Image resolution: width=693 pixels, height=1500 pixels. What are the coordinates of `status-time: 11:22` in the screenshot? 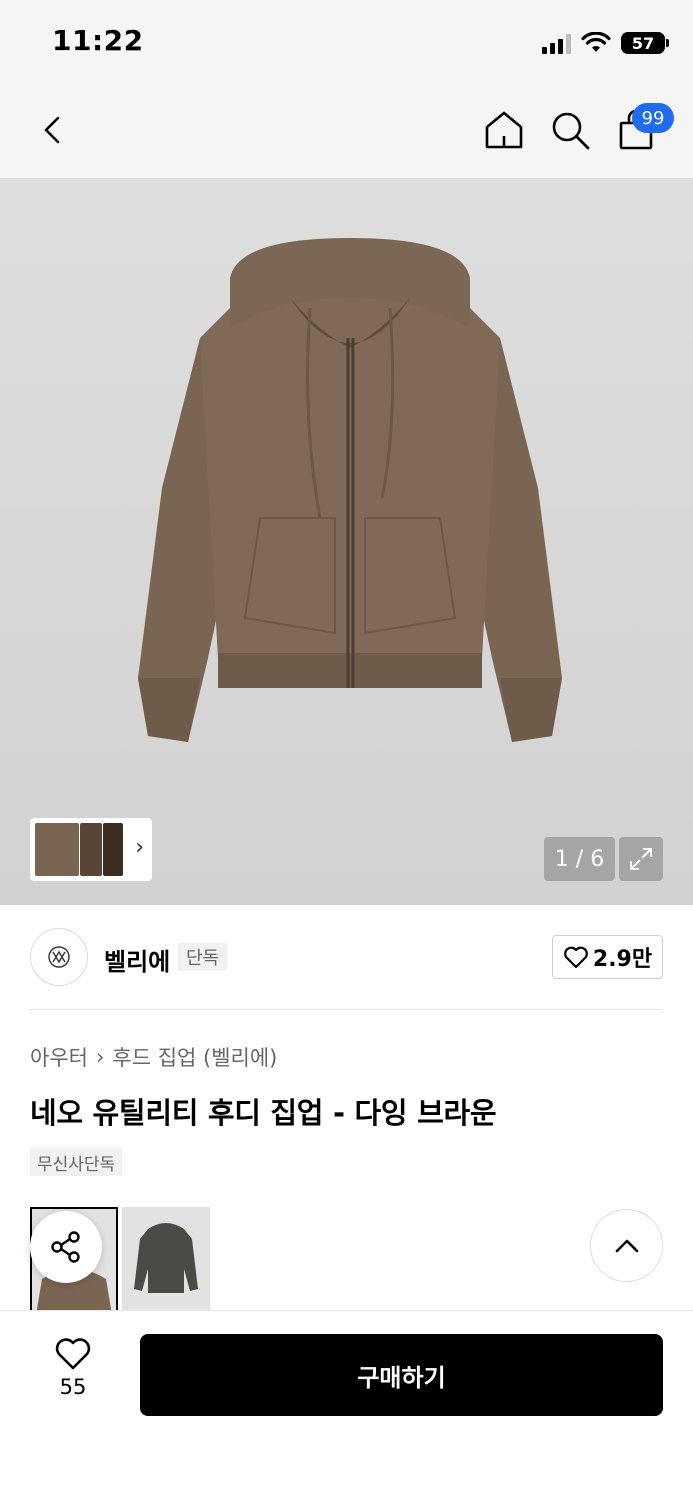 It's located at (98, 40).